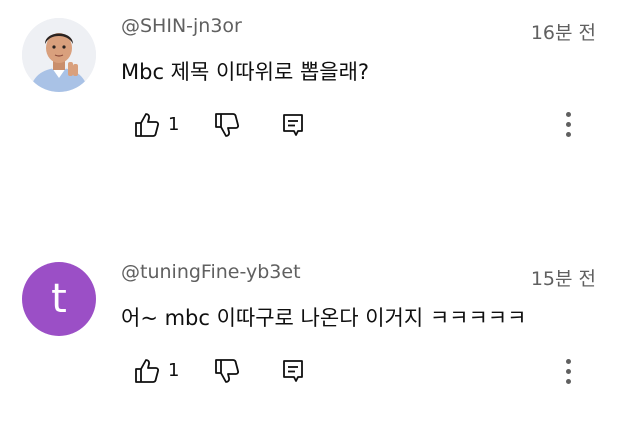 The image size is (640, 438). I want to click on avatar: t, so click(59, 299).